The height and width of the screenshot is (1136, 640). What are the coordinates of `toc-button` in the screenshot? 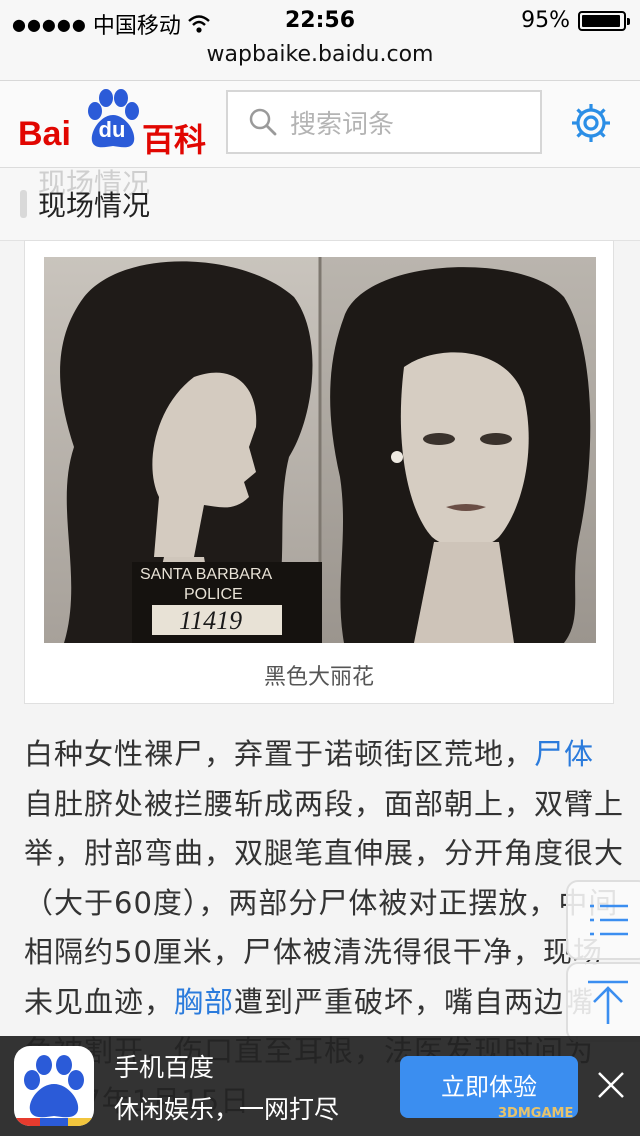 It's located at (603, 920).